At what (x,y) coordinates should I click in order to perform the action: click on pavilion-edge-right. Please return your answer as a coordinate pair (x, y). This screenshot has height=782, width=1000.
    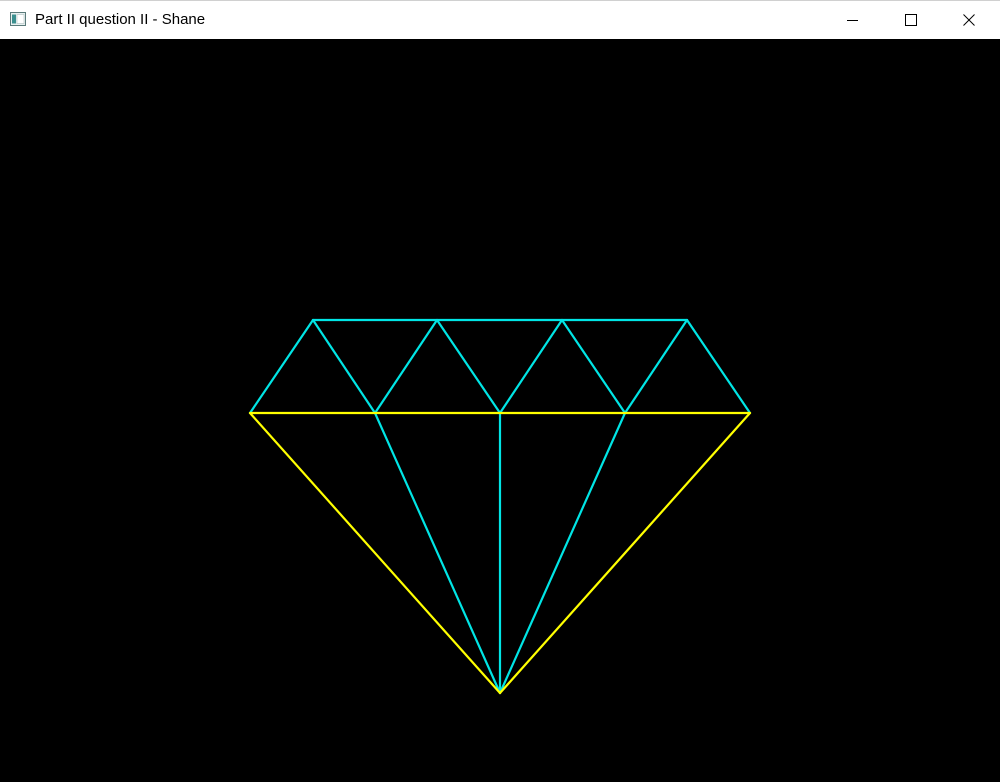
    Looking at the image, I should click on (625, 553).